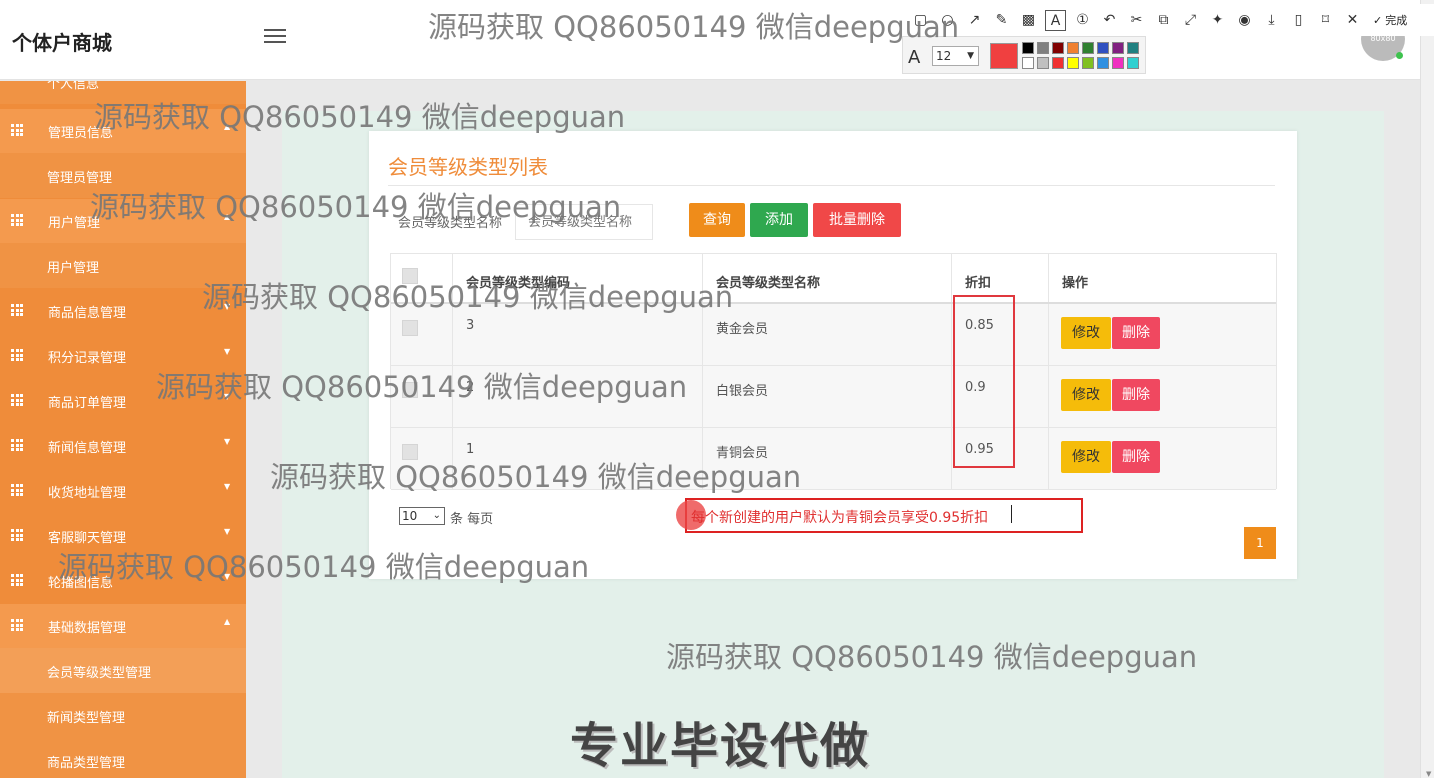 Image resolution: width=1434 pixels, height=778 pixels. Describe the element at coordinates (470, 325) in the screenshot. I see `cell-code: 3` at that location.